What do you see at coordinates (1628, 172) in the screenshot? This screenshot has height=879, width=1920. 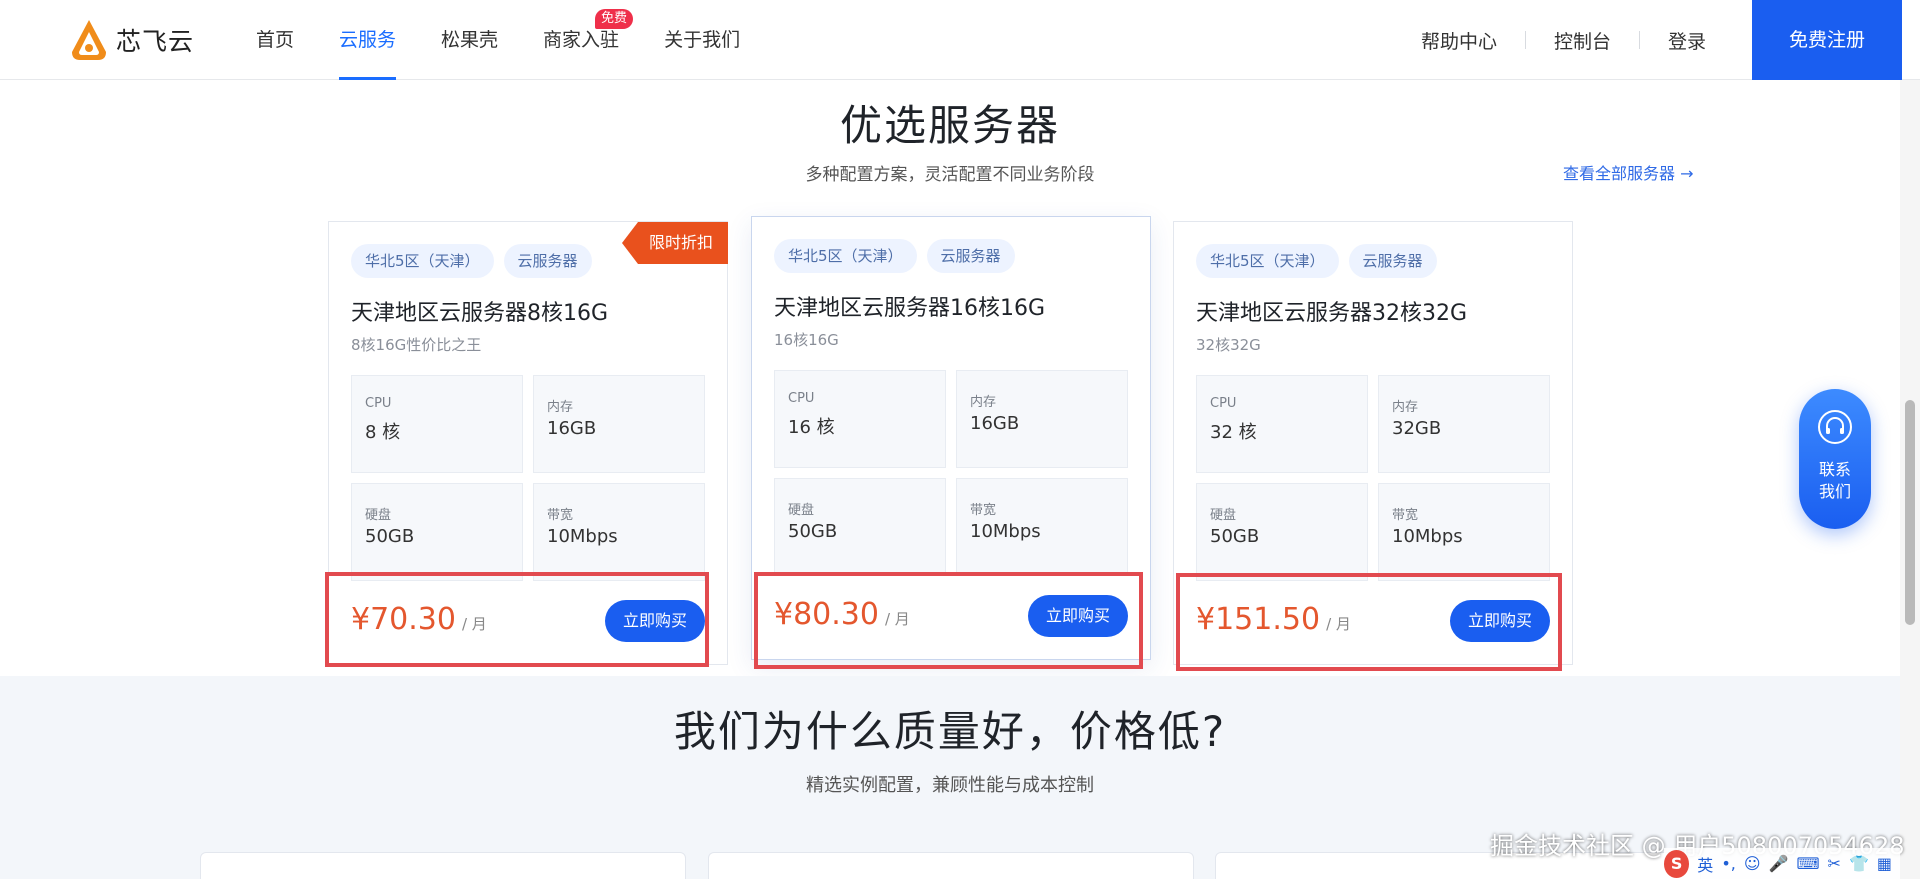 I see `view-all-servers-link: 查看全部服务器 →` at bounding box center [1628, 172].